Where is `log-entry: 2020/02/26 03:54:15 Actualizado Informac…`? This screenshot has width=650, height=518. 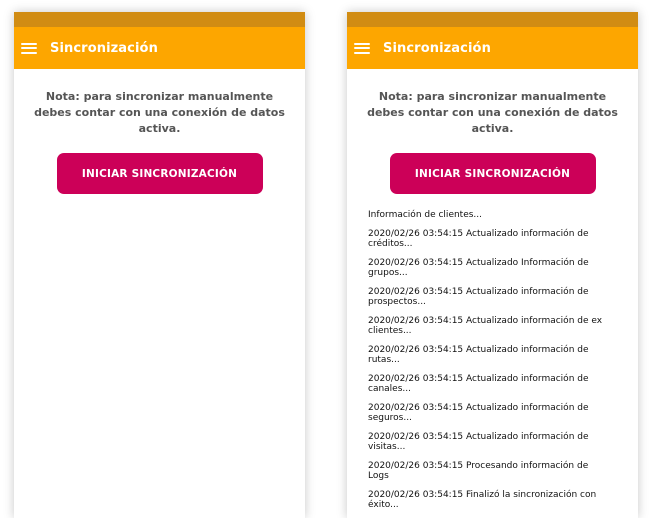 log-entry: 2020/02/26 03:54:15 Actualizado Informac… is located at coordinates (478, 268).